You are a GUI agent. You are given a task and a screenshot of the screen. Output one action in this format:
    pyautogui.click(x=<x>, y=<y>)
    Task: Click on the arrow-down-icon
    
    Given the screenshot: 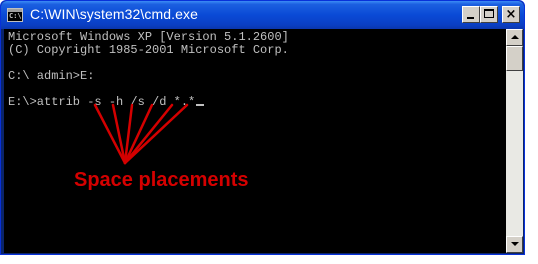 What is the action you would take?
    pyautogui.click(x=515, y=244)
    